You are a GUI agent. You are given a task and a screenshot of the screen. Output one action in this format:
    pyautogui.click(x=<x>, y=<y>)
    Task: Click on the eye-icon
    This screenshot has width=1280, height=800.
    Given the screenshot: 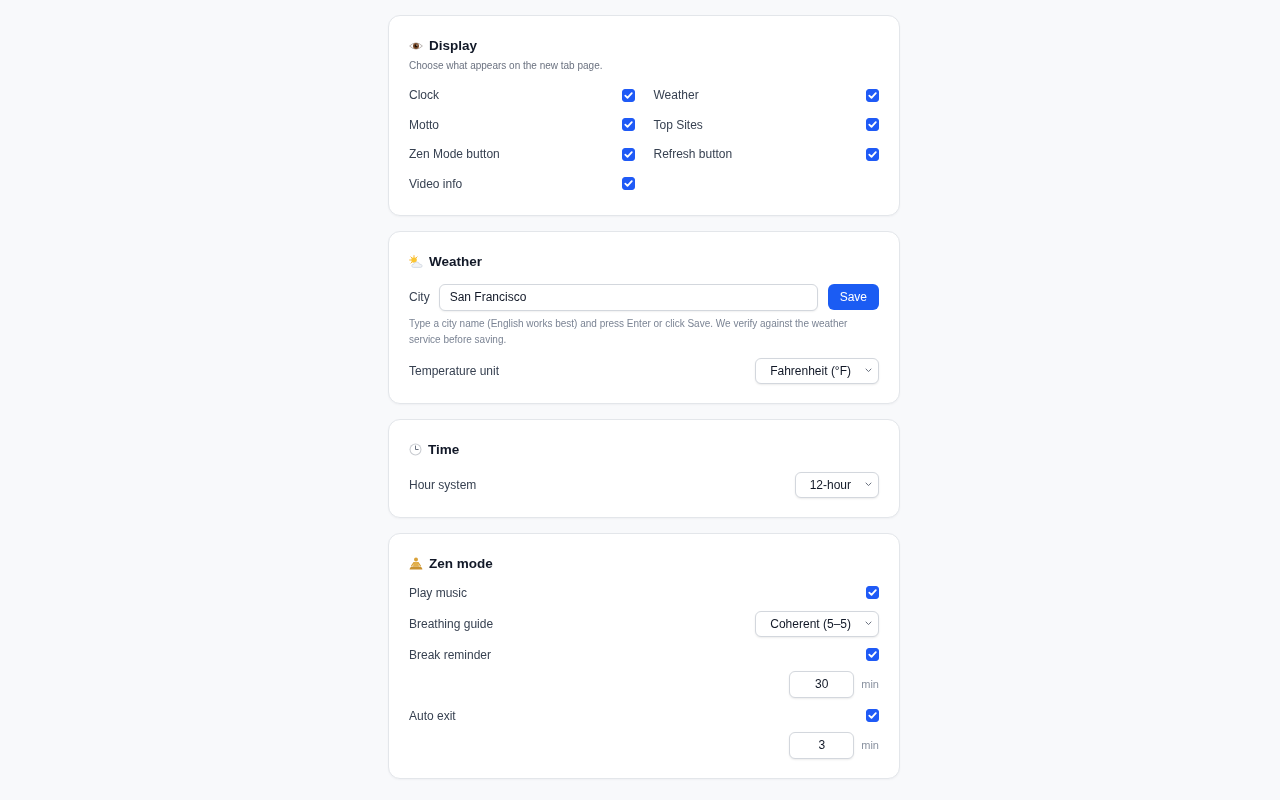 What is the action you would take?
    pyautogui.click(x=416, y=46)
    